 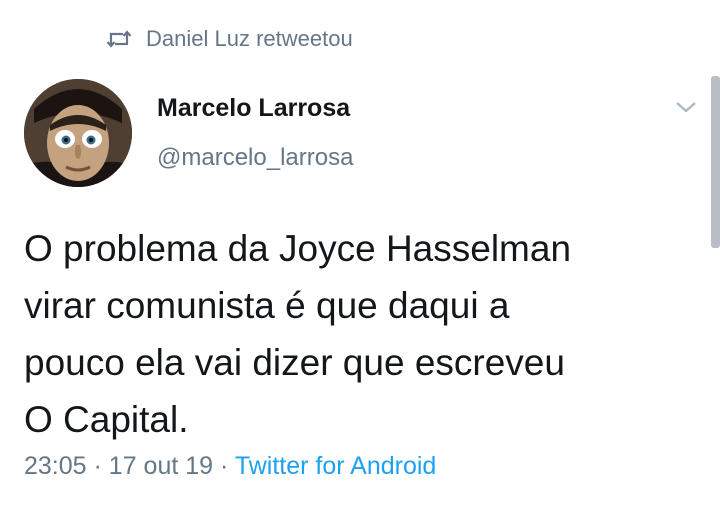 What do you see at coordinates (55, 466) in the screenshot?
I see `tweet-time: 23:05` at bounding box center [55, 466].